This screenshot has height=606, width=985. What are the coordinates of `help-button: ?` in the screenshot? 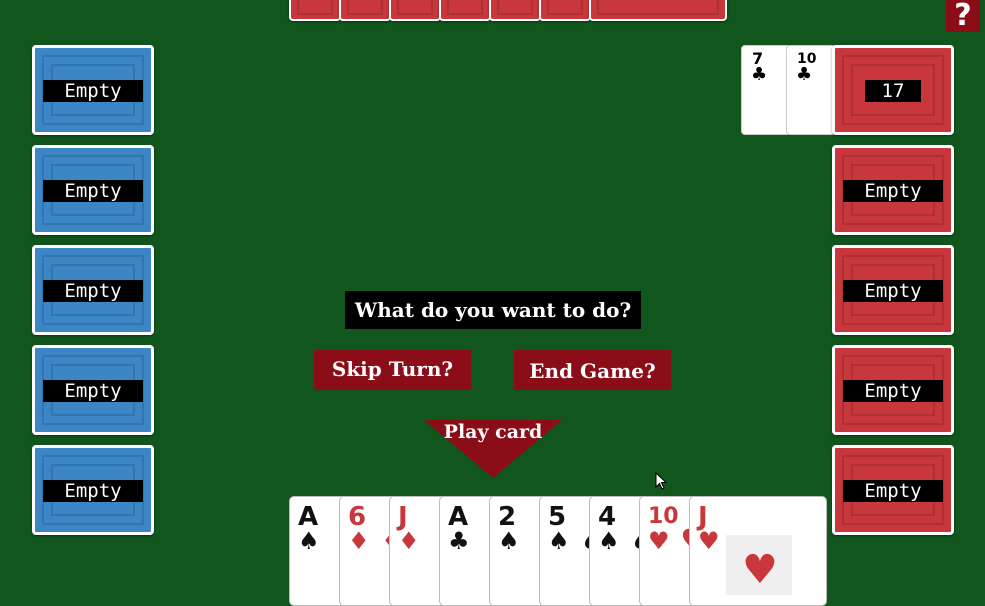 It's located at (963, 16).